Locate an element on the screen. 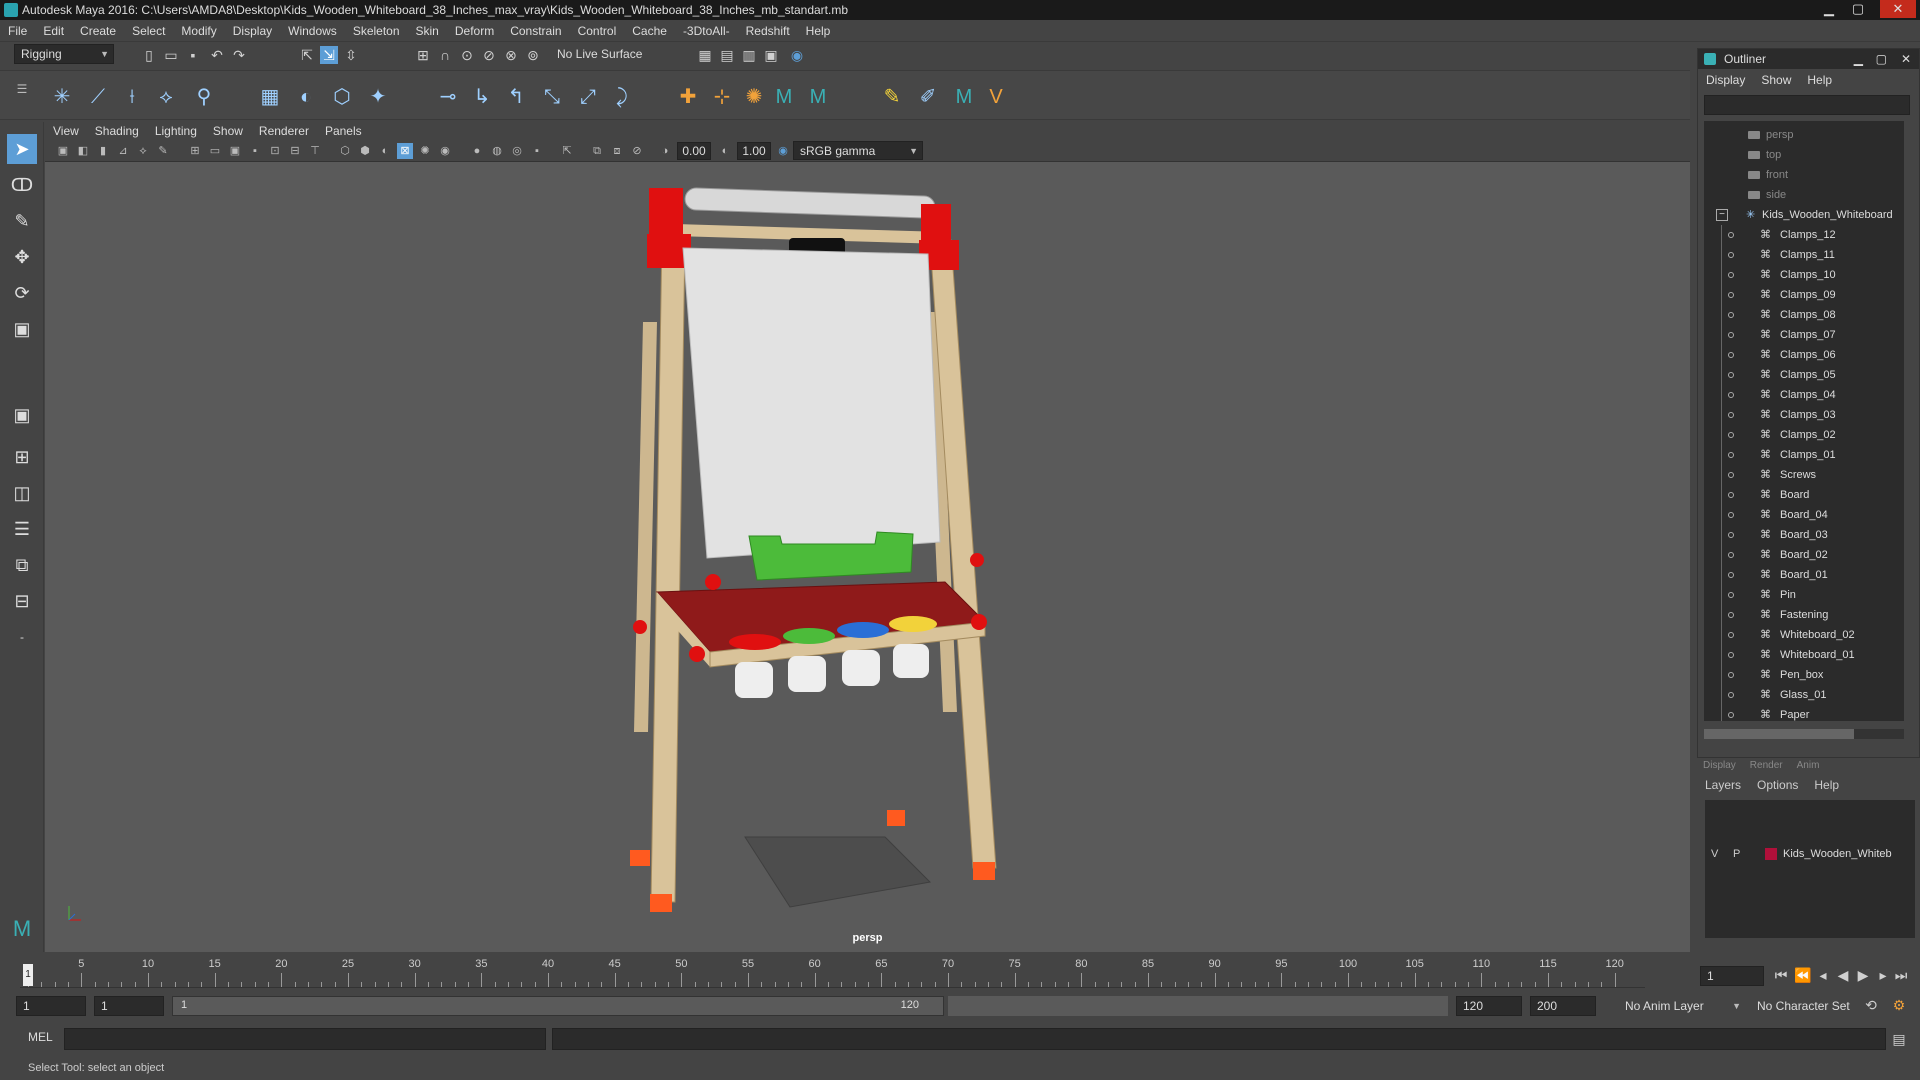 This screenshot has height=1080, width=1920. ipr-render-icon: ▥ is located at coordinates (749, 55).